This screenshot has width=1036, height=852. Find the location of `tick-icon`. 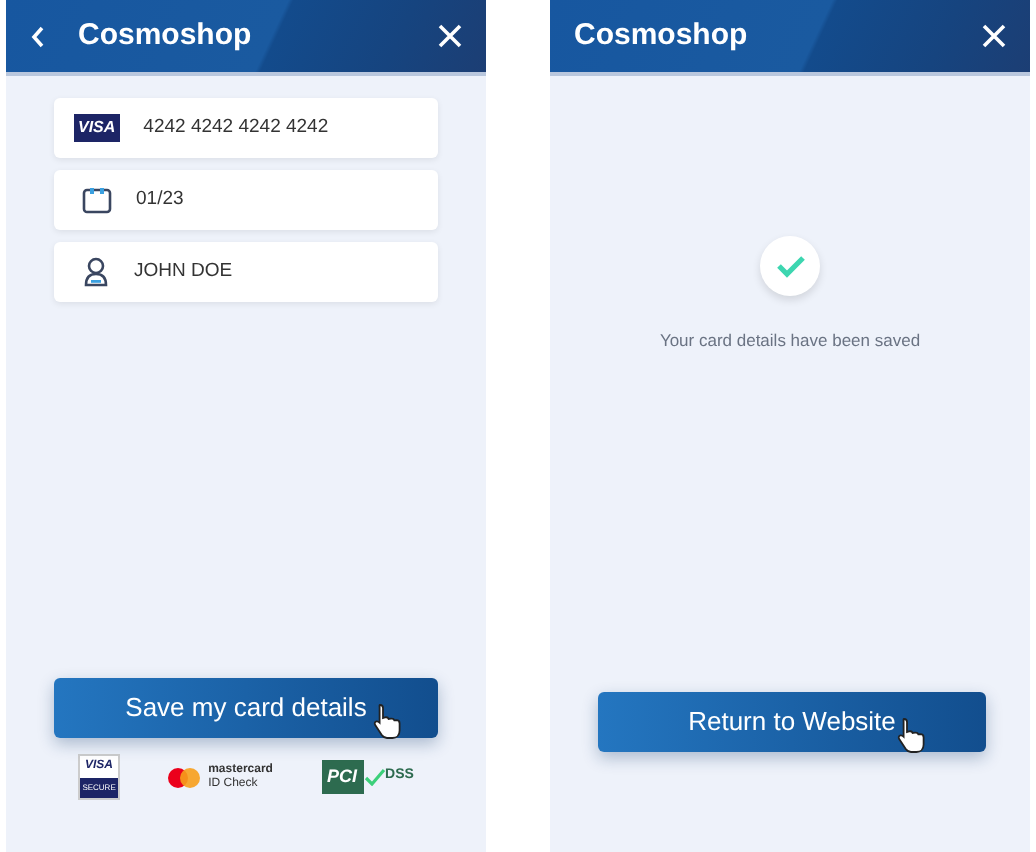

tick-icon is located at coordinates (374, 777).